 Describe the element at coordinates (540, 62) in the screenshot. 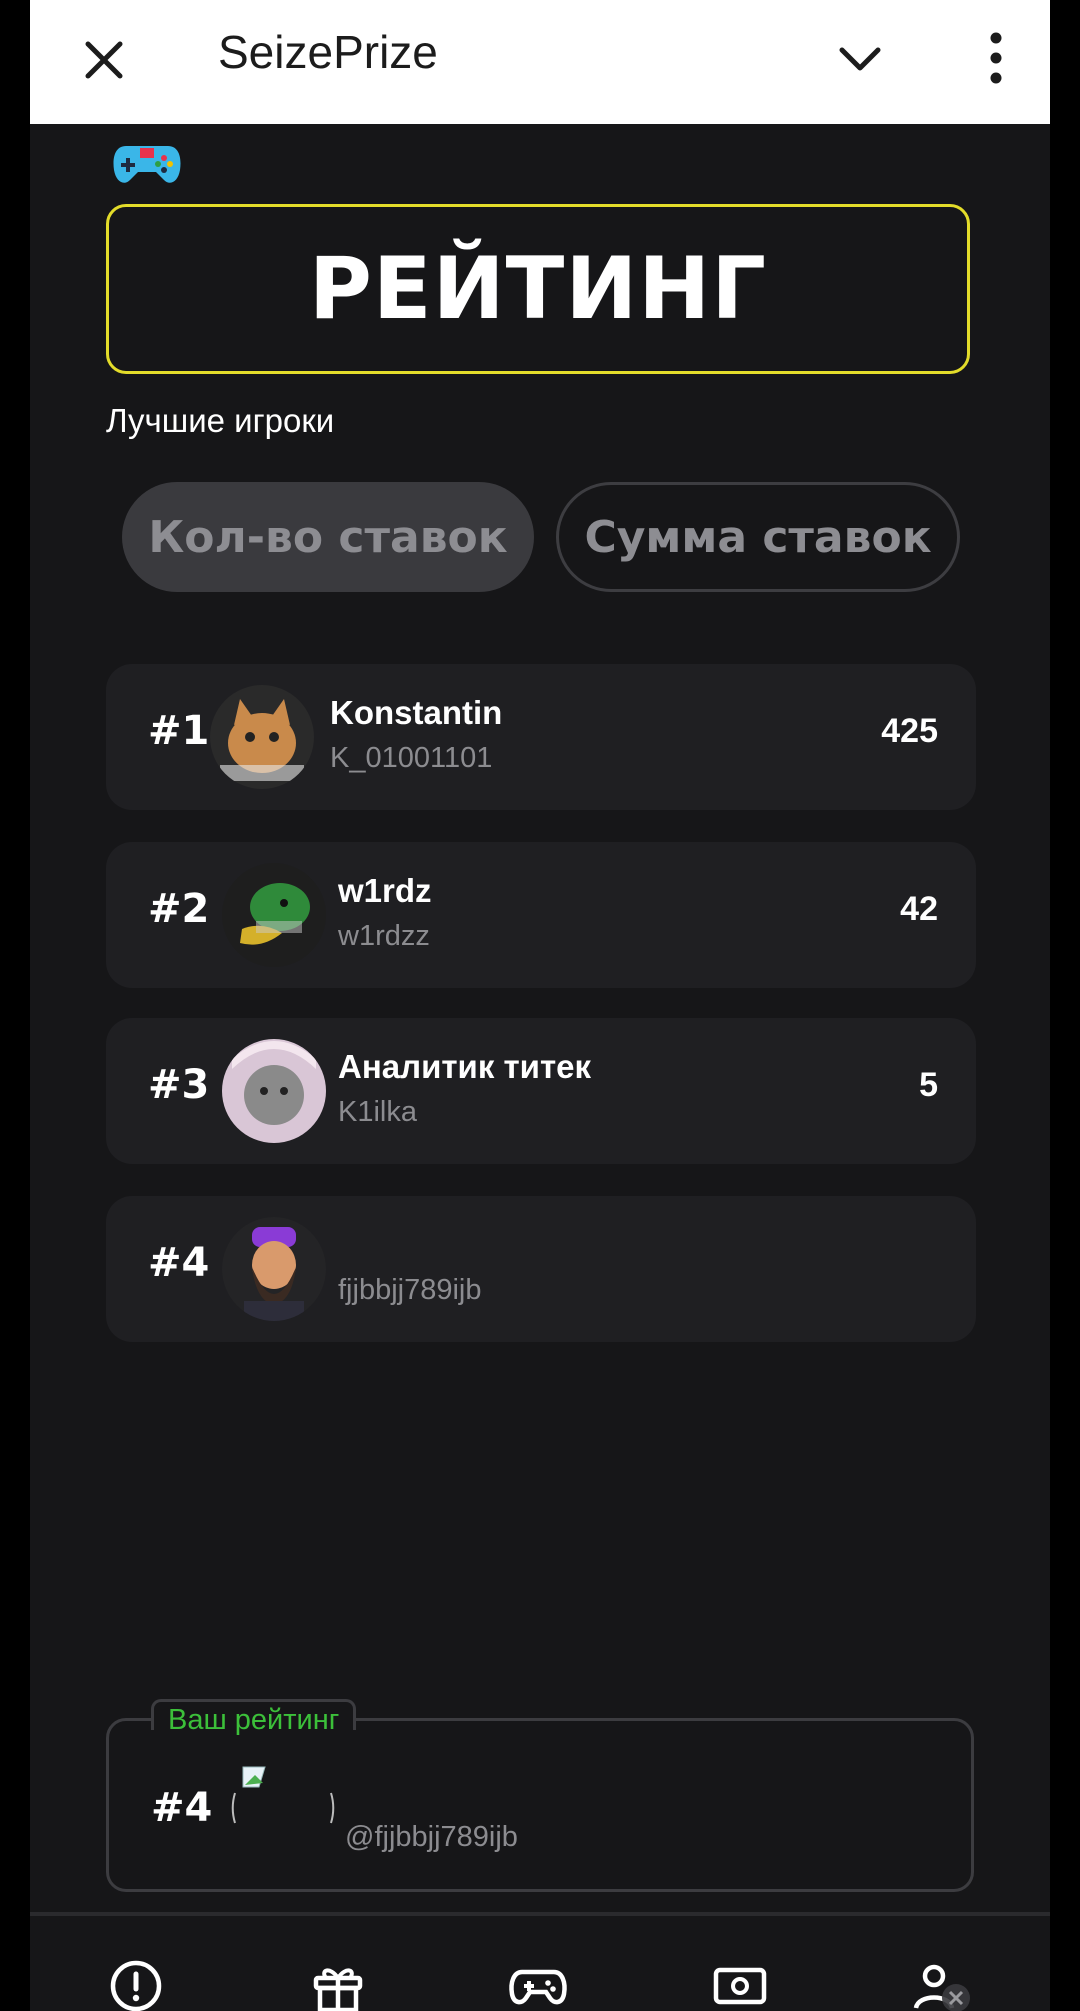

I see `top-bar: SeizePrize` at that location.